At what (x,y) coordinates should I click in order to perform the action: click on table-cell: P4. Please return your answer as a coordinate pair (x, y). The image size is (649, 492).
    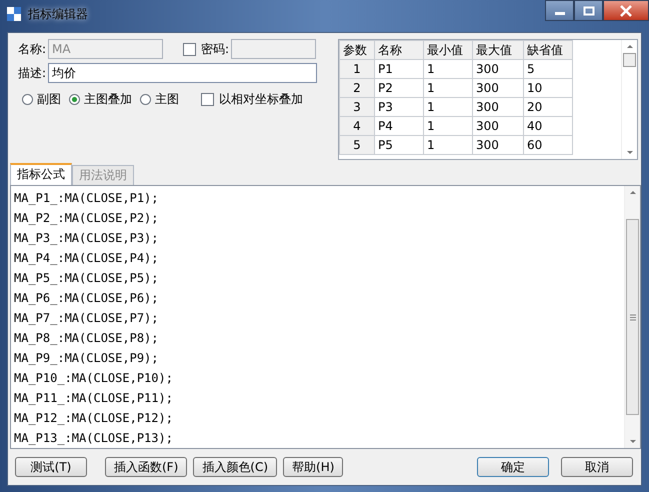
    Looking at the image, I should click on (399, 126).